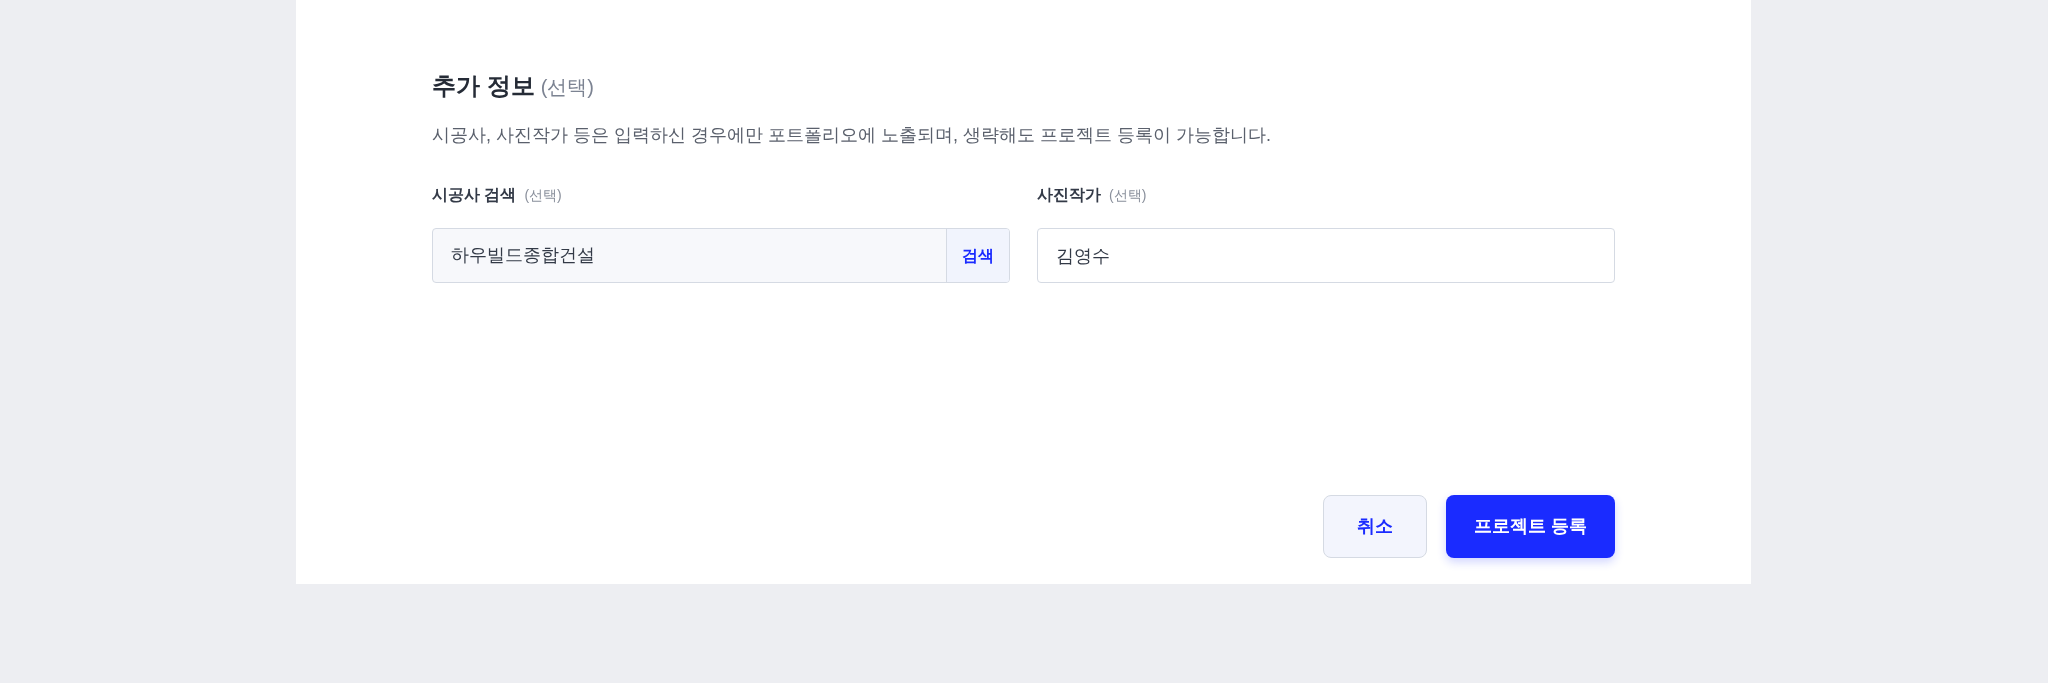 This screenshot has width=2048, height=683. I want to click on search-button: 검색, so click(977, 255).